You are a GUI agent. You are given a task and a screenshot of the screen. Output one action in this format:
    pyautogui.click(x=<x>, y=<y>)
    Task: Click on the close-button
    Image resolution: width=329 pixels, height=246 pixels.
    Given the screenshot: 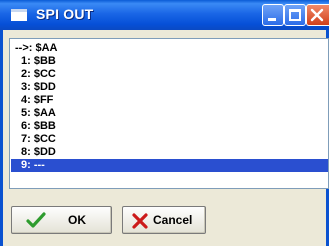 What is the action you would take?
    pyautogui.click(x=317, y=15)
    